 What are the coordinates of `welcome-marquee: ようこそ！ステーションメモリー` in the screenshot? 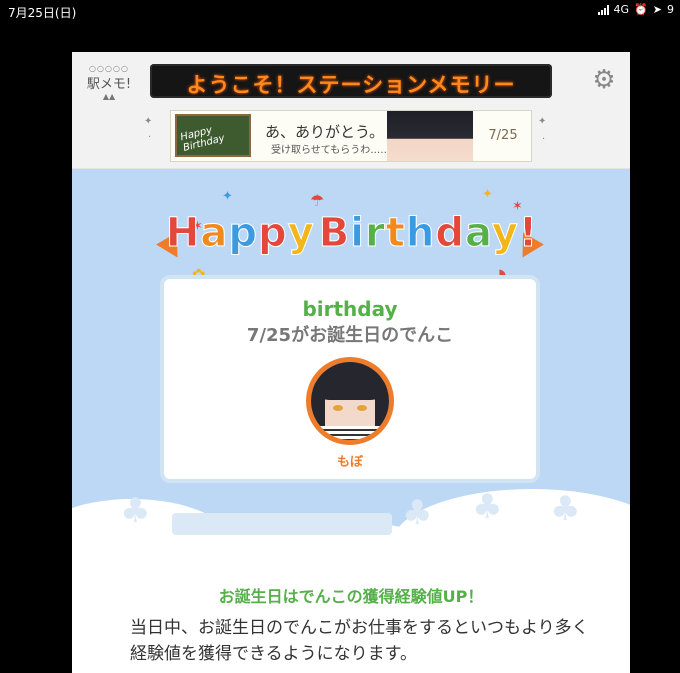 It's located at (351, 81).